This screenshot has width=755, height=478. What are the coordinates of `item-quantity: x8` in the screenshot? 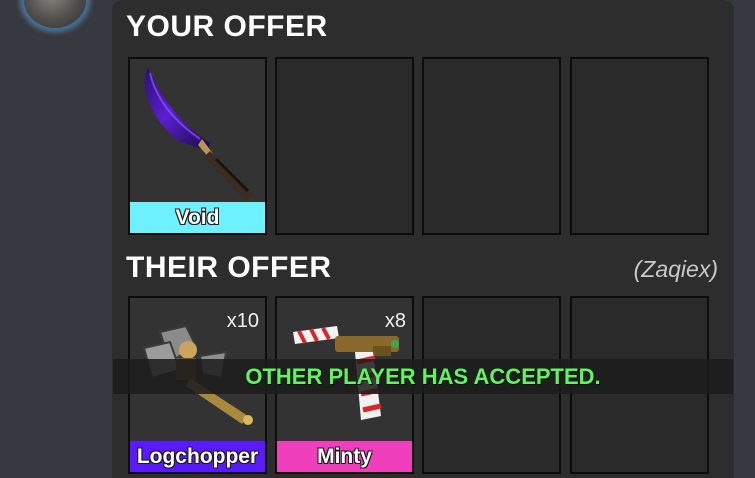 It's located at (395, 321).